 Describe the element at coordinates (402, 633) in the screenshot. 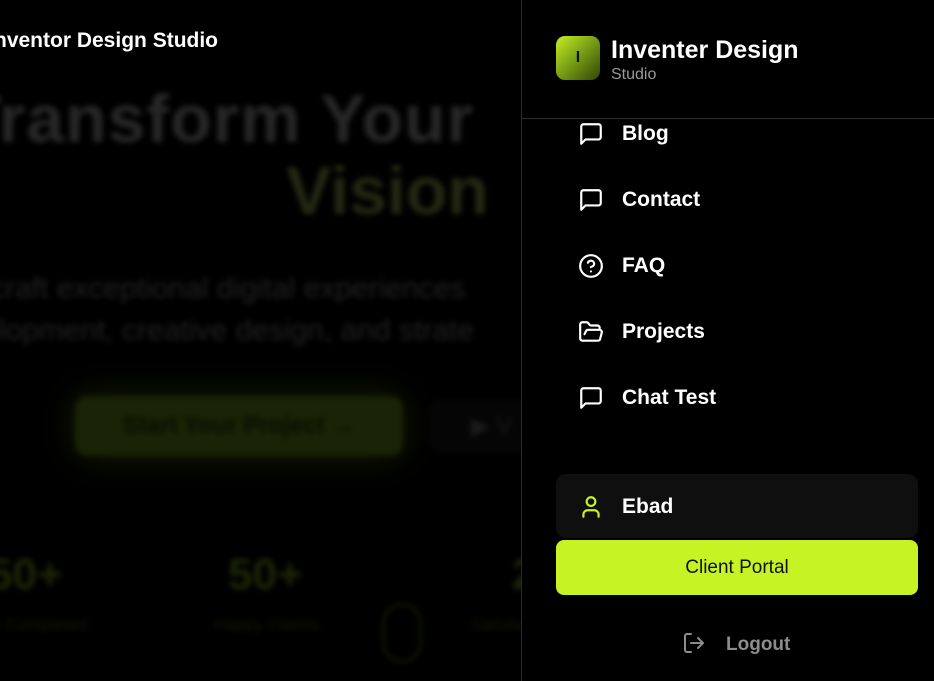

I see `scroll-mouse-icon` at that location.